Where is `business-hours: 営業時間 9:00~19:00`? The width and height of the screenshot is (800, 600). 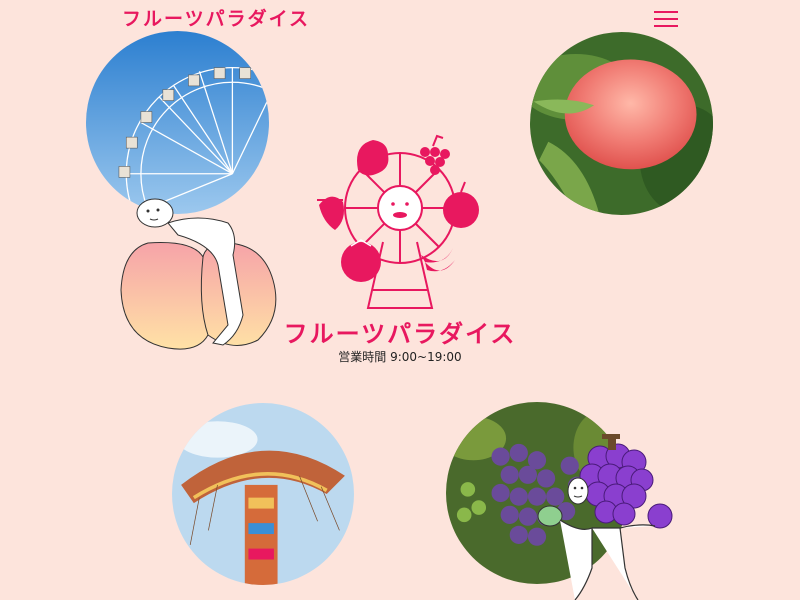
business-hours: 営業時間 9:00~19:00 is located at coordinates (400, 357).